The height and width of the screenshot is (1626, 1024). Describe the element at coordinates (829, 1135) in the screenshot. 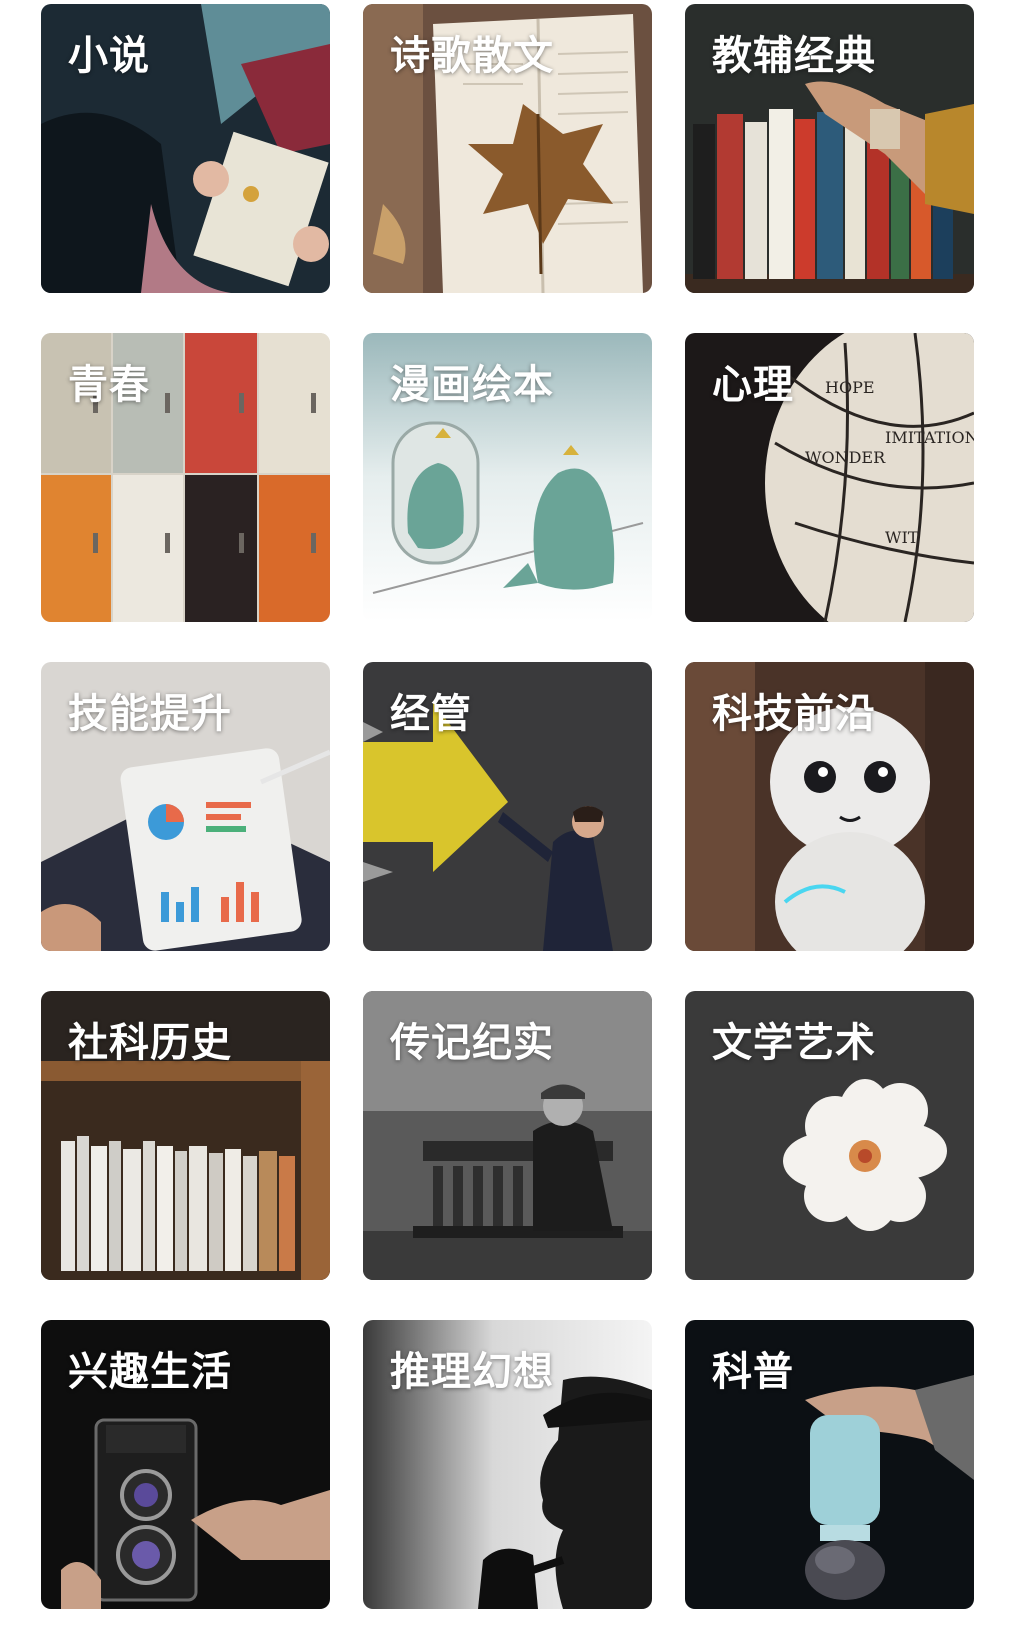

I see `category-tile-literature-art: 文学艺术` at that location.